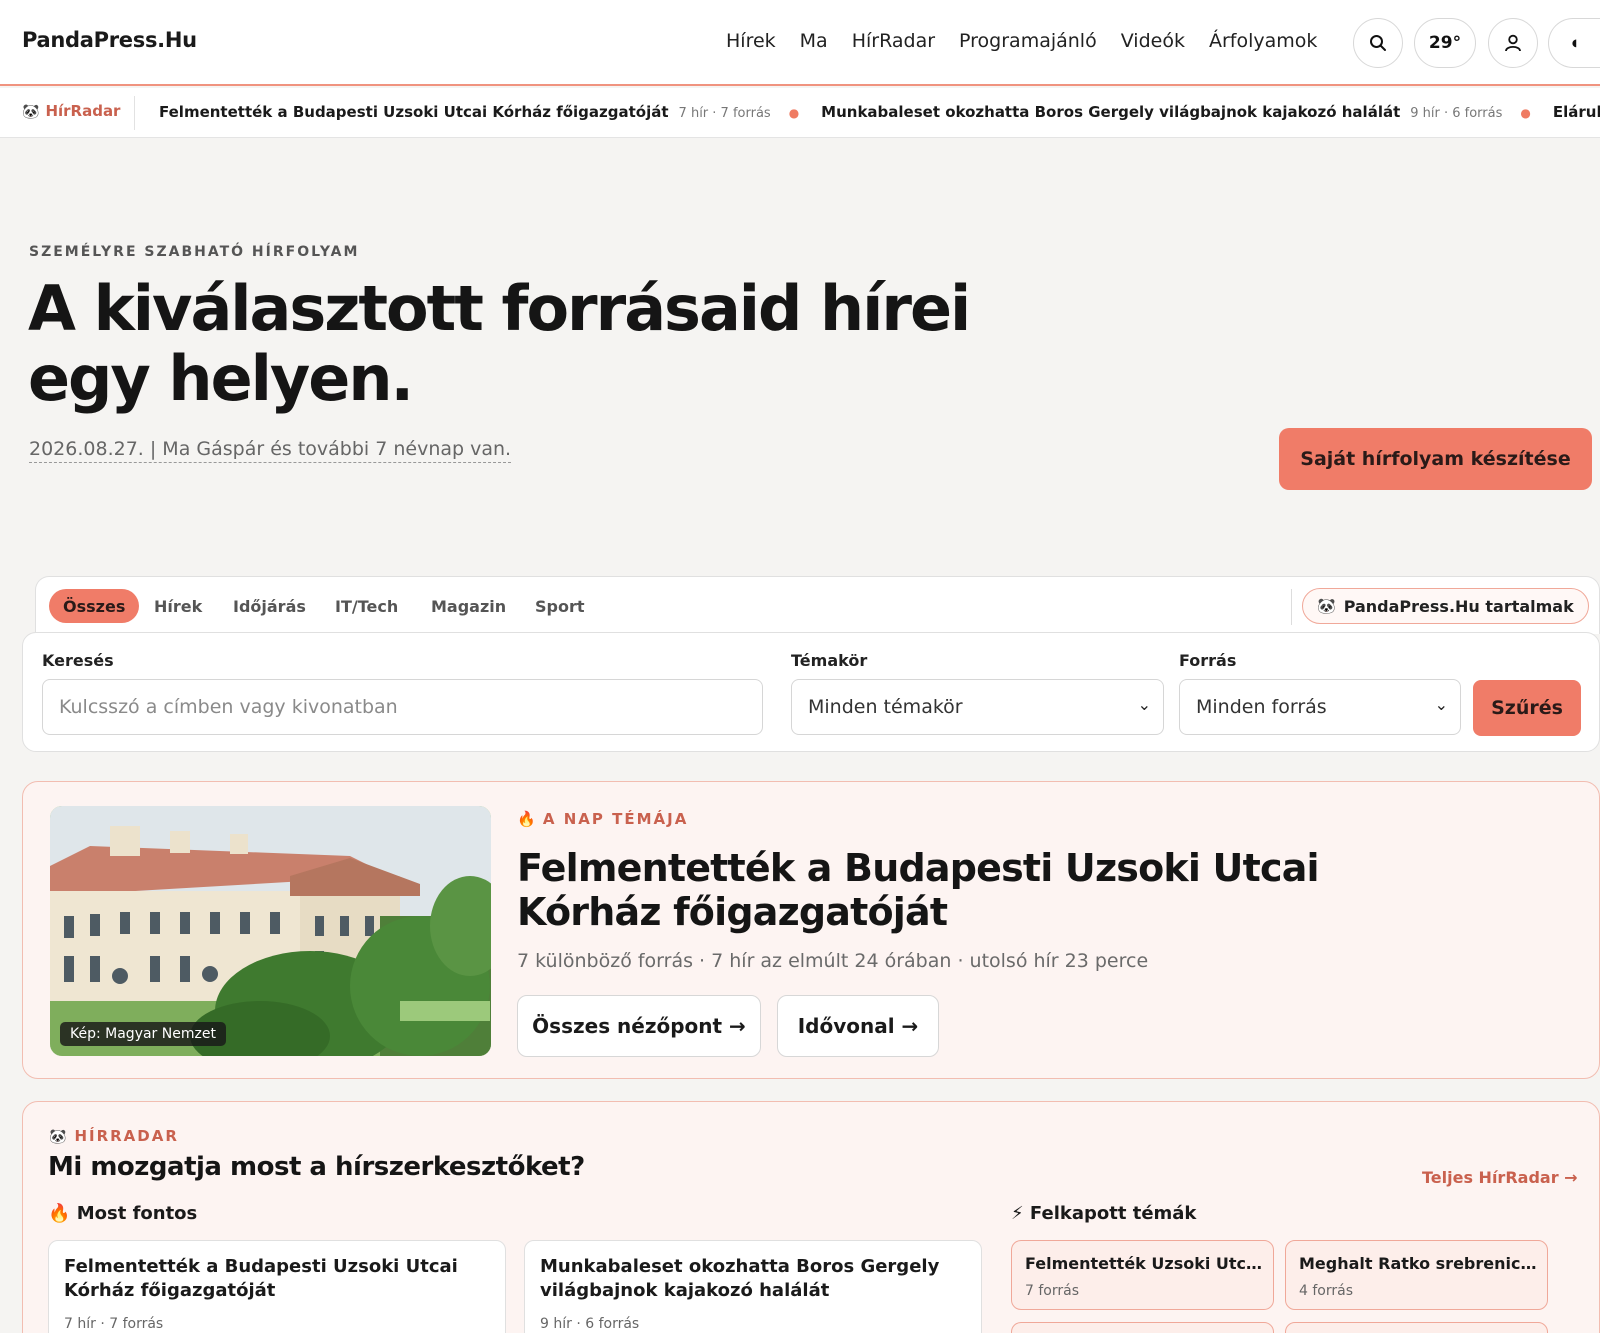 The height and width of the screenshot is (1333, 1600). I want to click on tab-hirek: Hírek, so click(178, 606).